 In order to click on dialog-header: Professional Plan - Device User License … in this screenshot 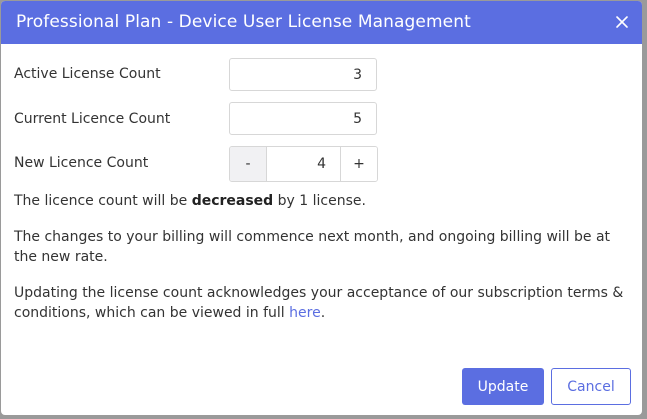, I will do `click(321, 22)`.